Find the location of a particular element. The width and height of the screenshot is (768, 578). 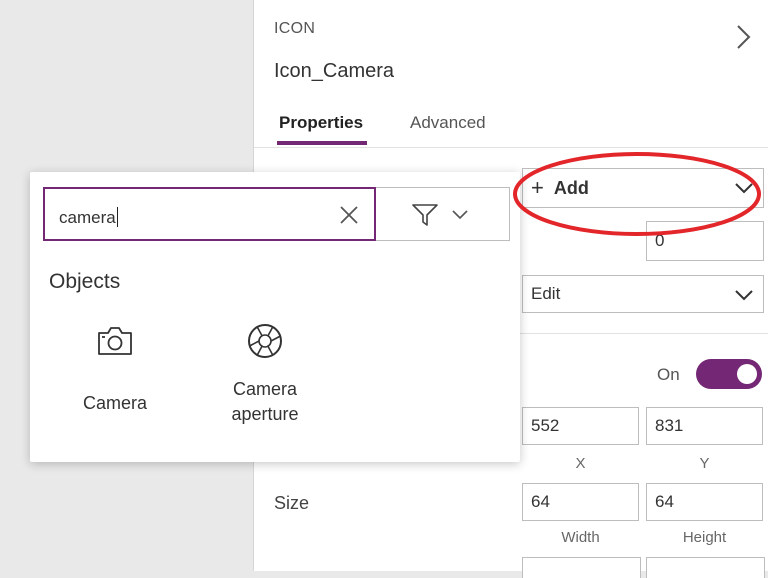

tab-advanced: Advanced is located at coordinates (448, 123).